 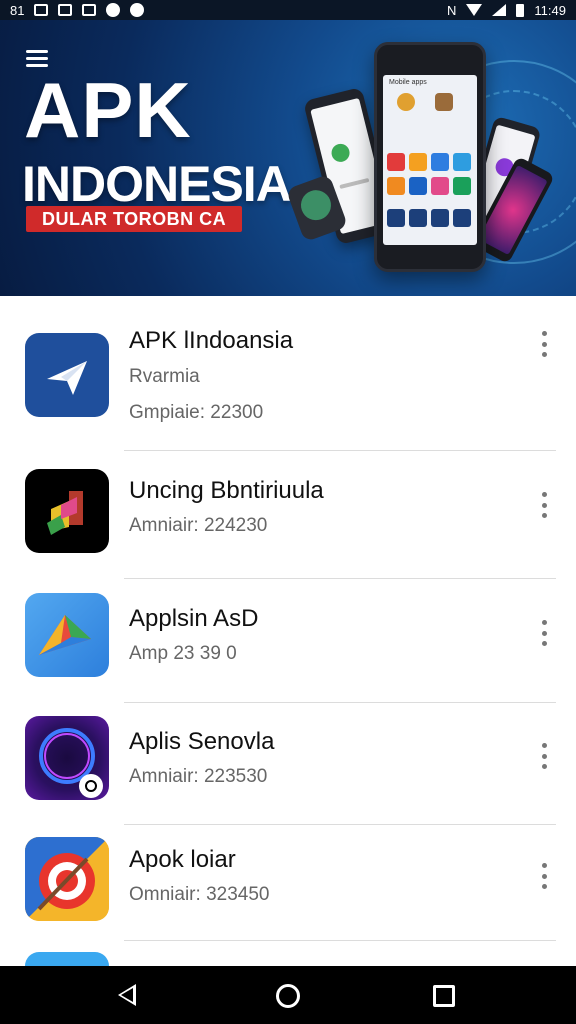 What do you see at coordinates (65, 10) in the screenshot?
I see `image-notification-icon` at bounding box center [65, 10].